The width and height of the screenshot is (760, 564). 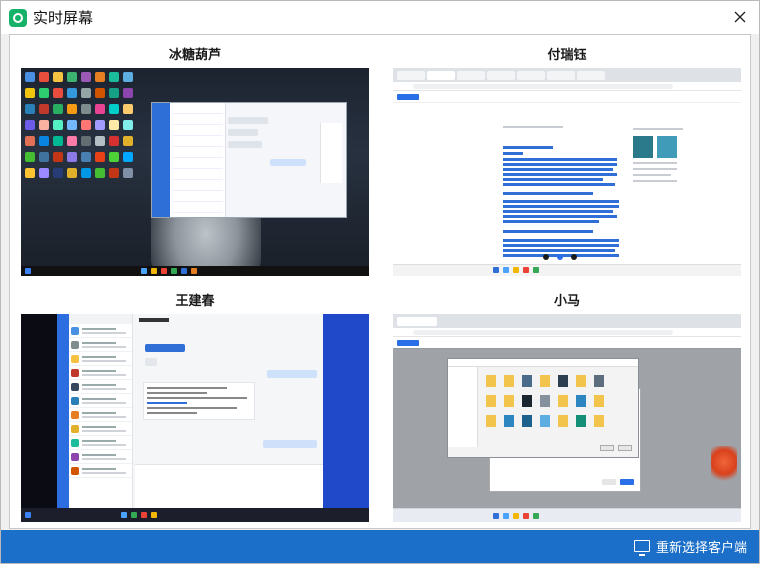 What do you see at coordinates (380, 17) in the screenshot?
I see `title-bar: 实时屏幕` at bounding box center [380, 17].